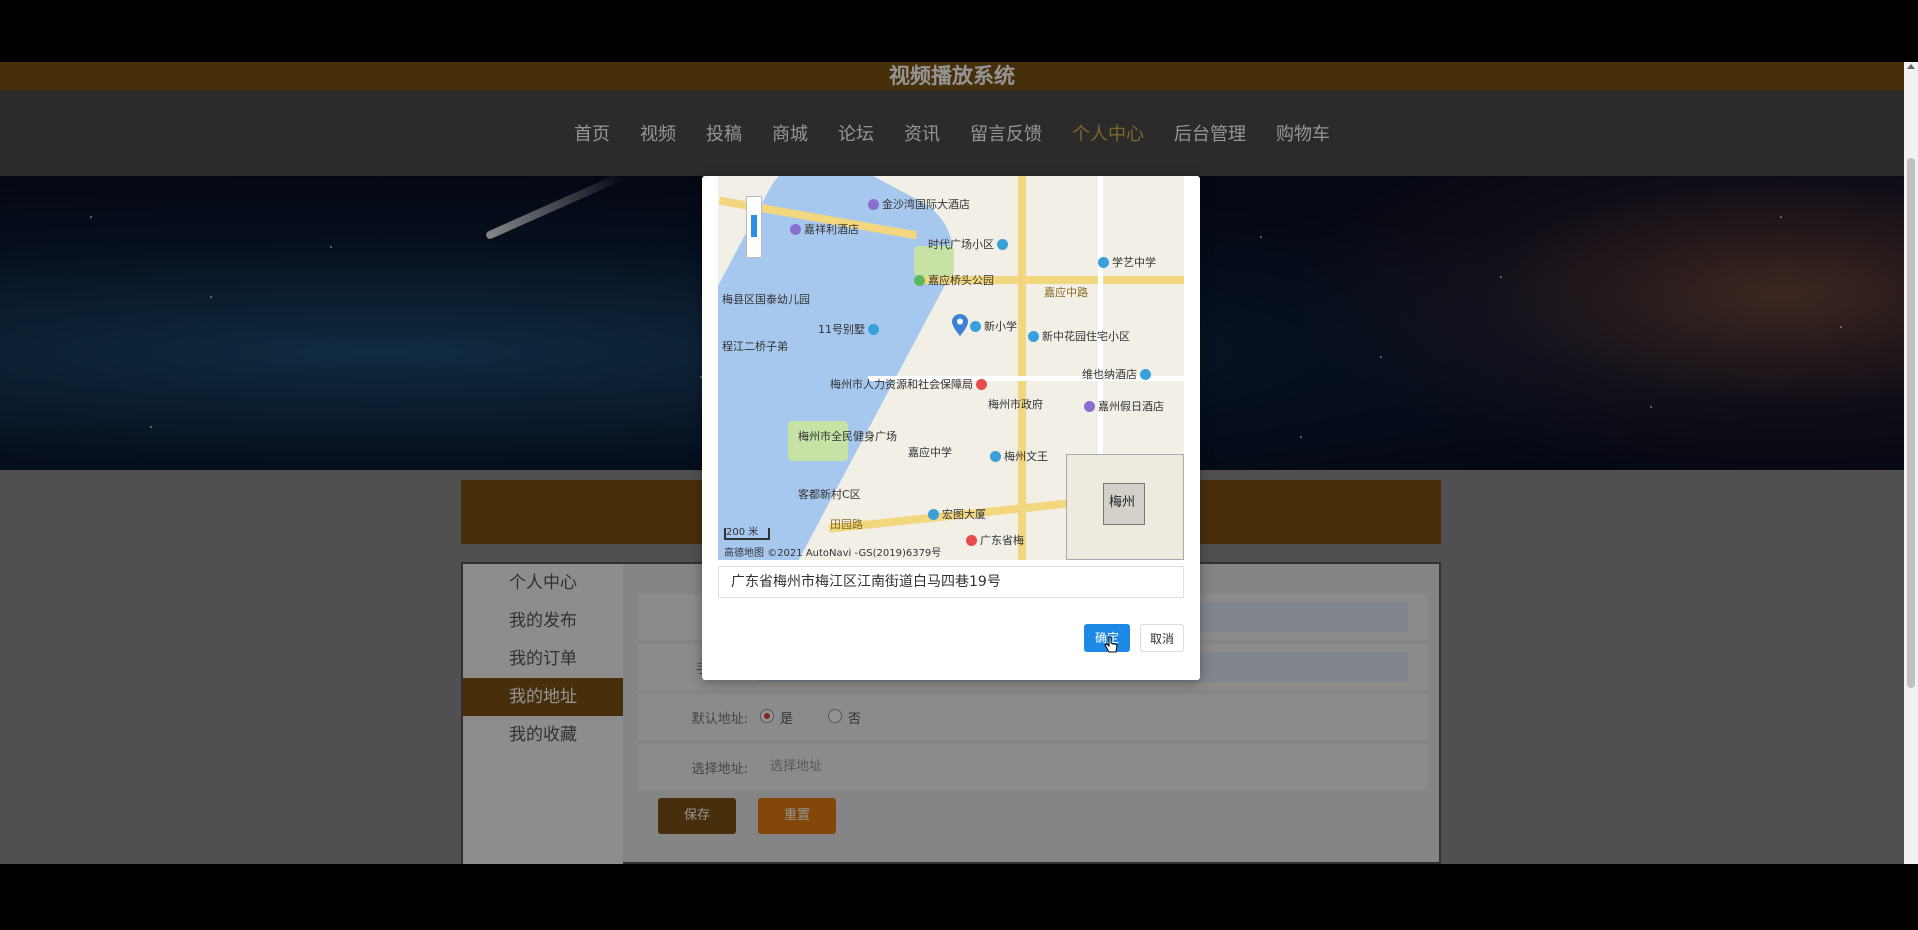 This screenshot has height=930, width=1918. I want to click on map-copyright: 高德地图 ©2021 AutoNavi -GS(2019)6379号, so click(832, 551).